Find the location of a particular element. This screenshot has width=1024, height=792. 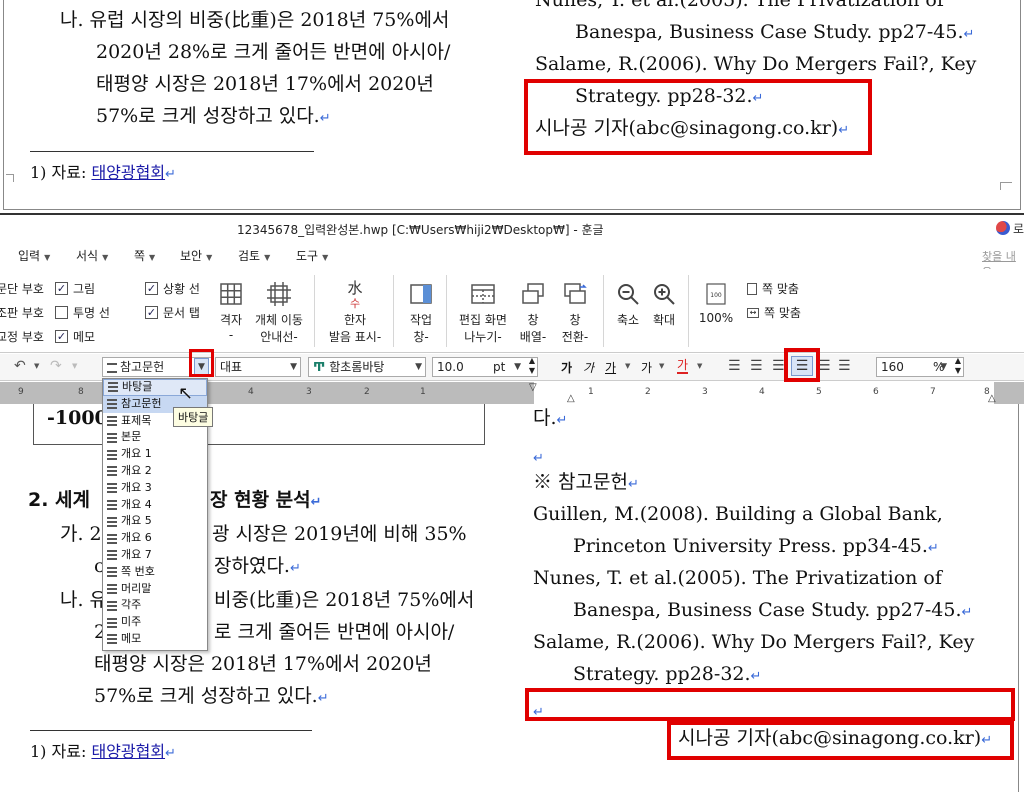

ruler-margin is located at coordinates (1009, 393).